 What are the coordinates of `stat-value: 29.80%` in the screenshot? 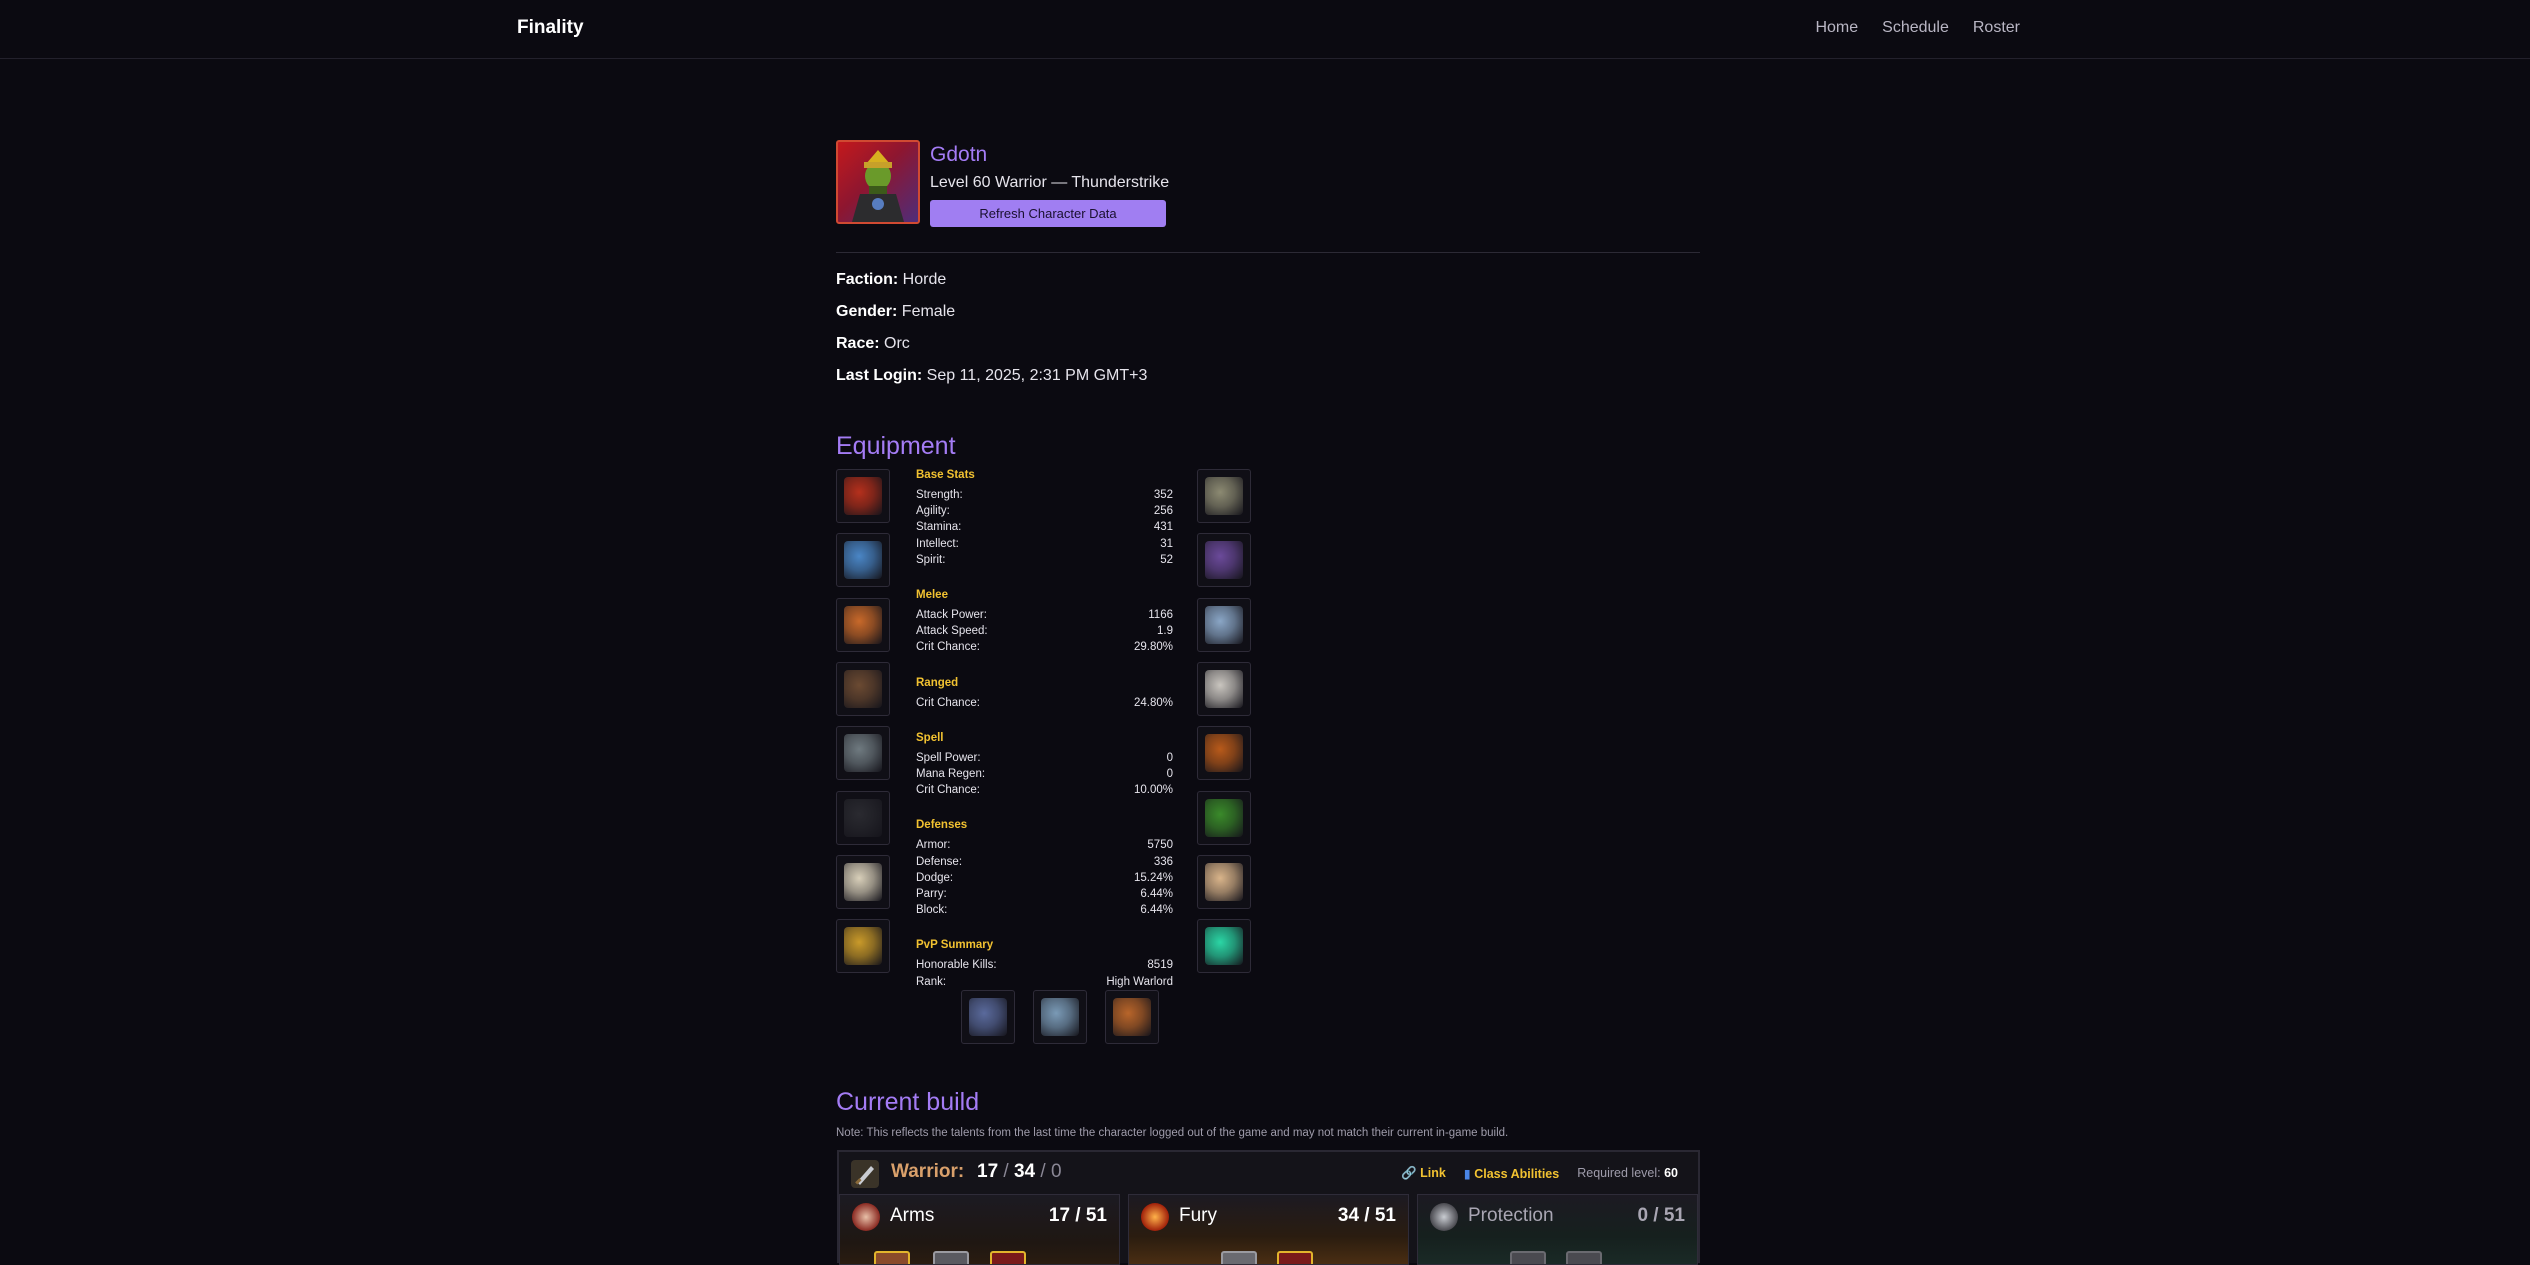 It's located at (1153, 647).